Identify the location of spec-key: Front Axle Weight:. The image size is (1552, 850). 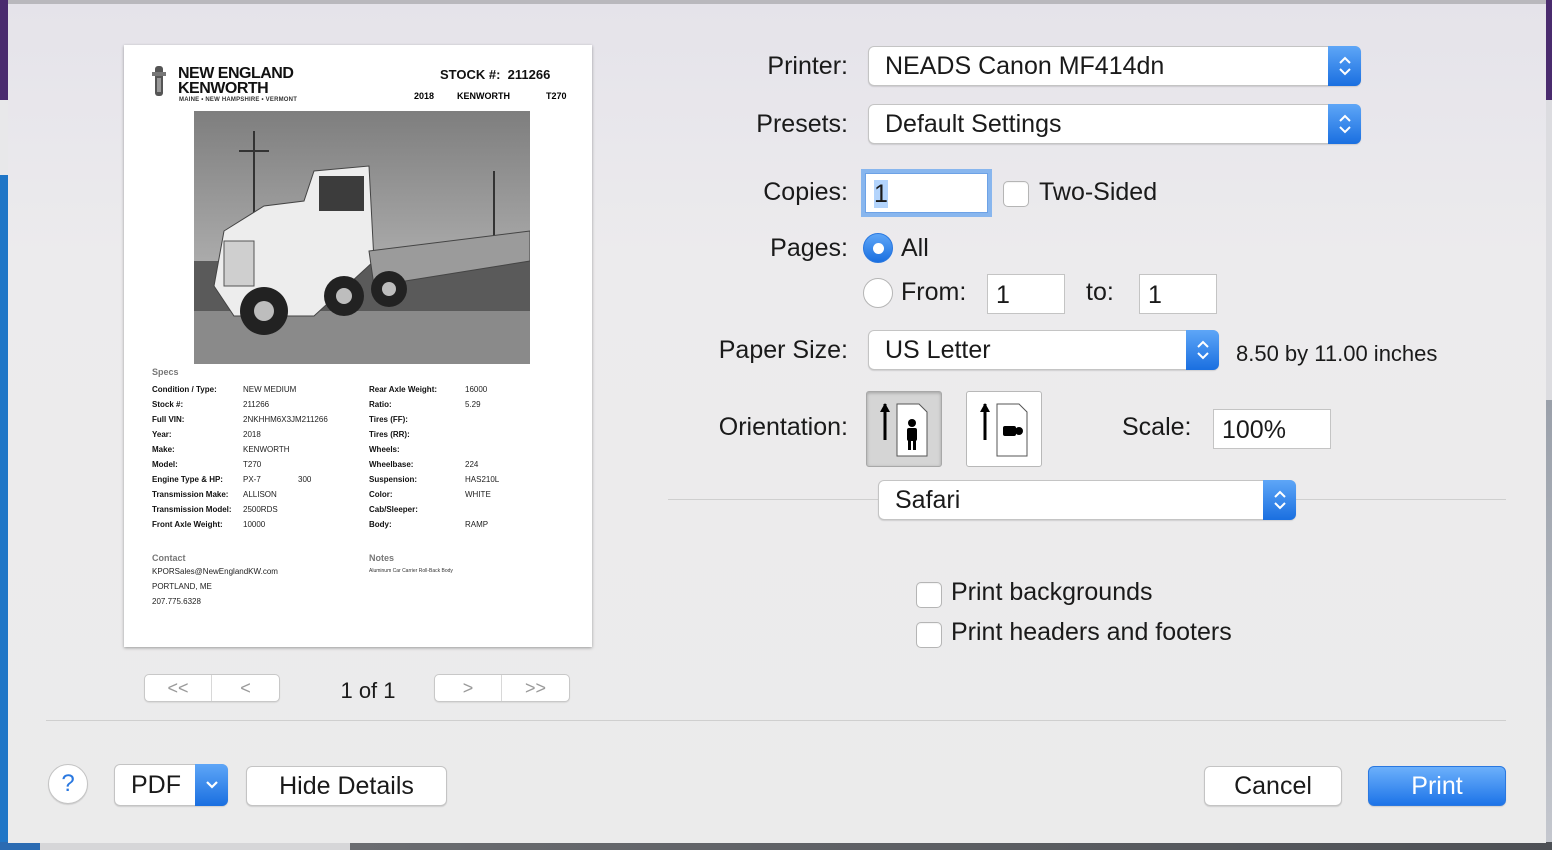
(187, 524).